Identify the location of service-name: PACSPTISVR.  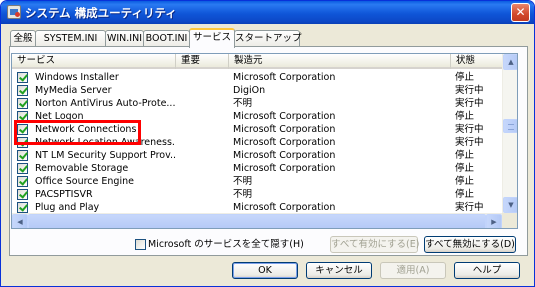
(64, 194).